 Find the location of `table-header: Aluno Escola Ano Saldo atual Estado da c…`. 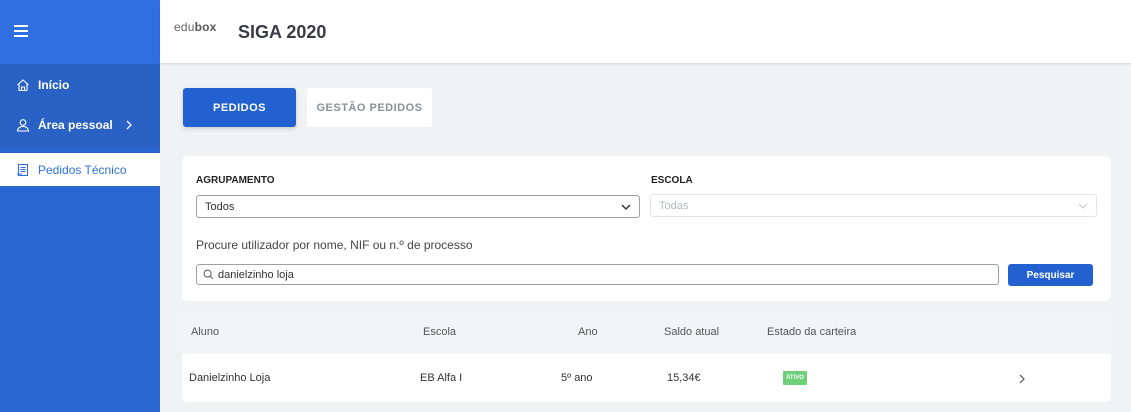

table-header: Aluno Escola Ano Saldo atual Estado da c… is located at coordinates (646, 333).